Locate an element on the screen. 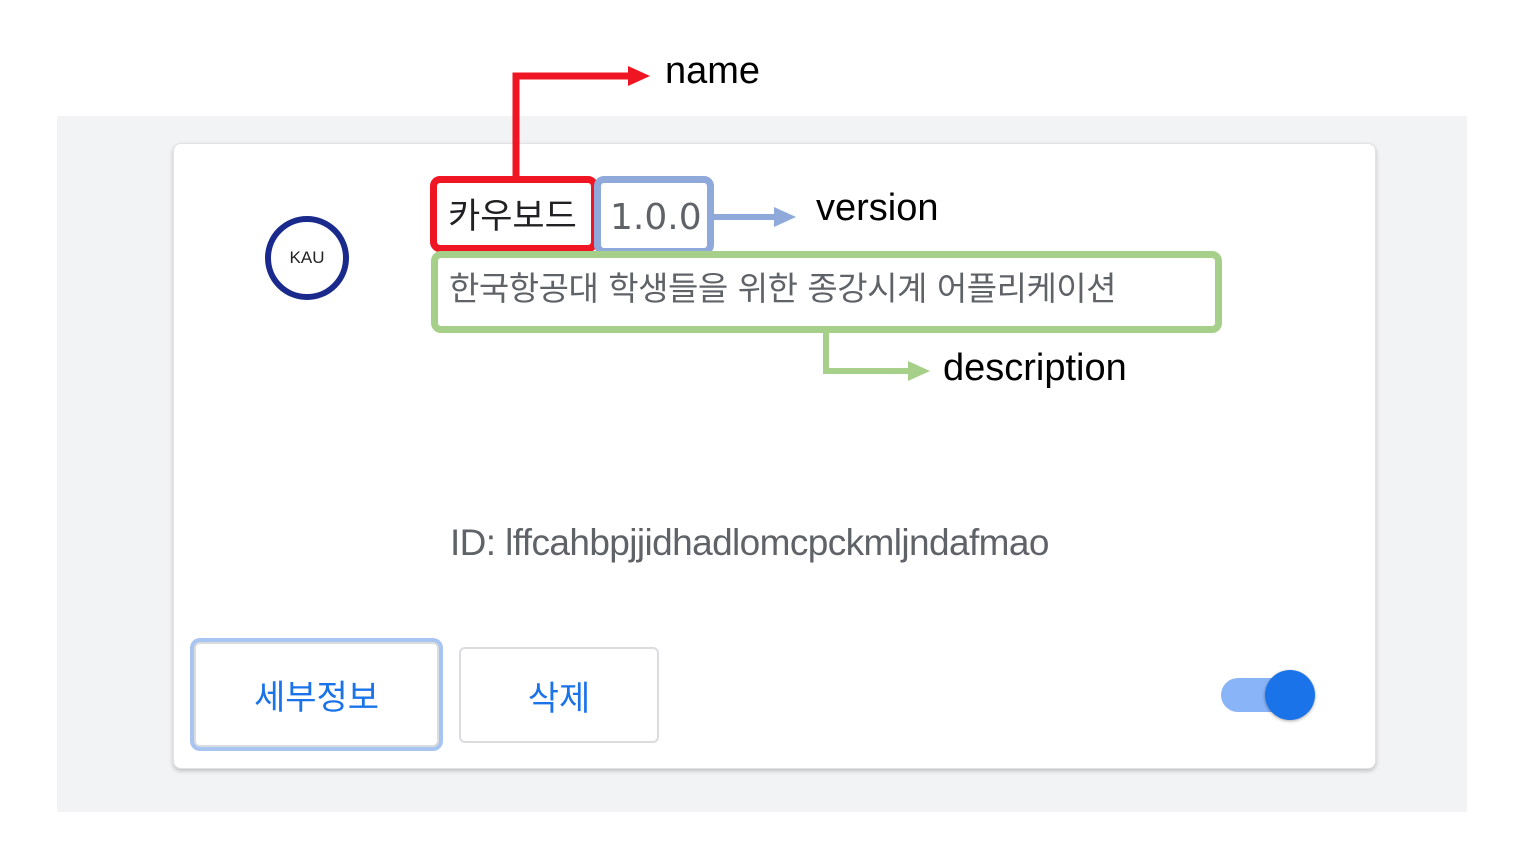 This screenshot has width=1526, height=850. details-button: 세부정보 is located at coordinates (316, 694).